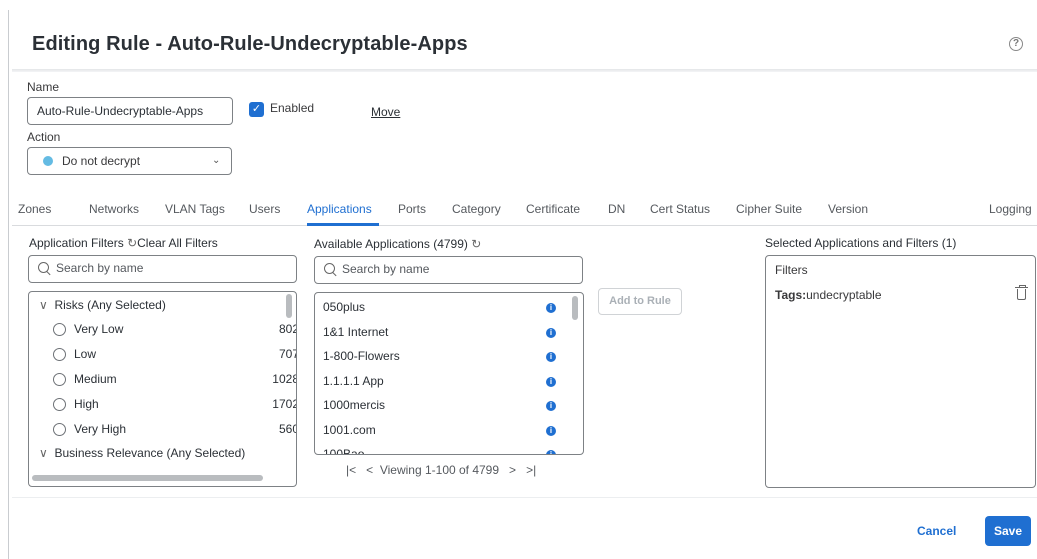 This screenshot has width=1037, height=559. I want to click on trash-icon, so click(1021, 292).